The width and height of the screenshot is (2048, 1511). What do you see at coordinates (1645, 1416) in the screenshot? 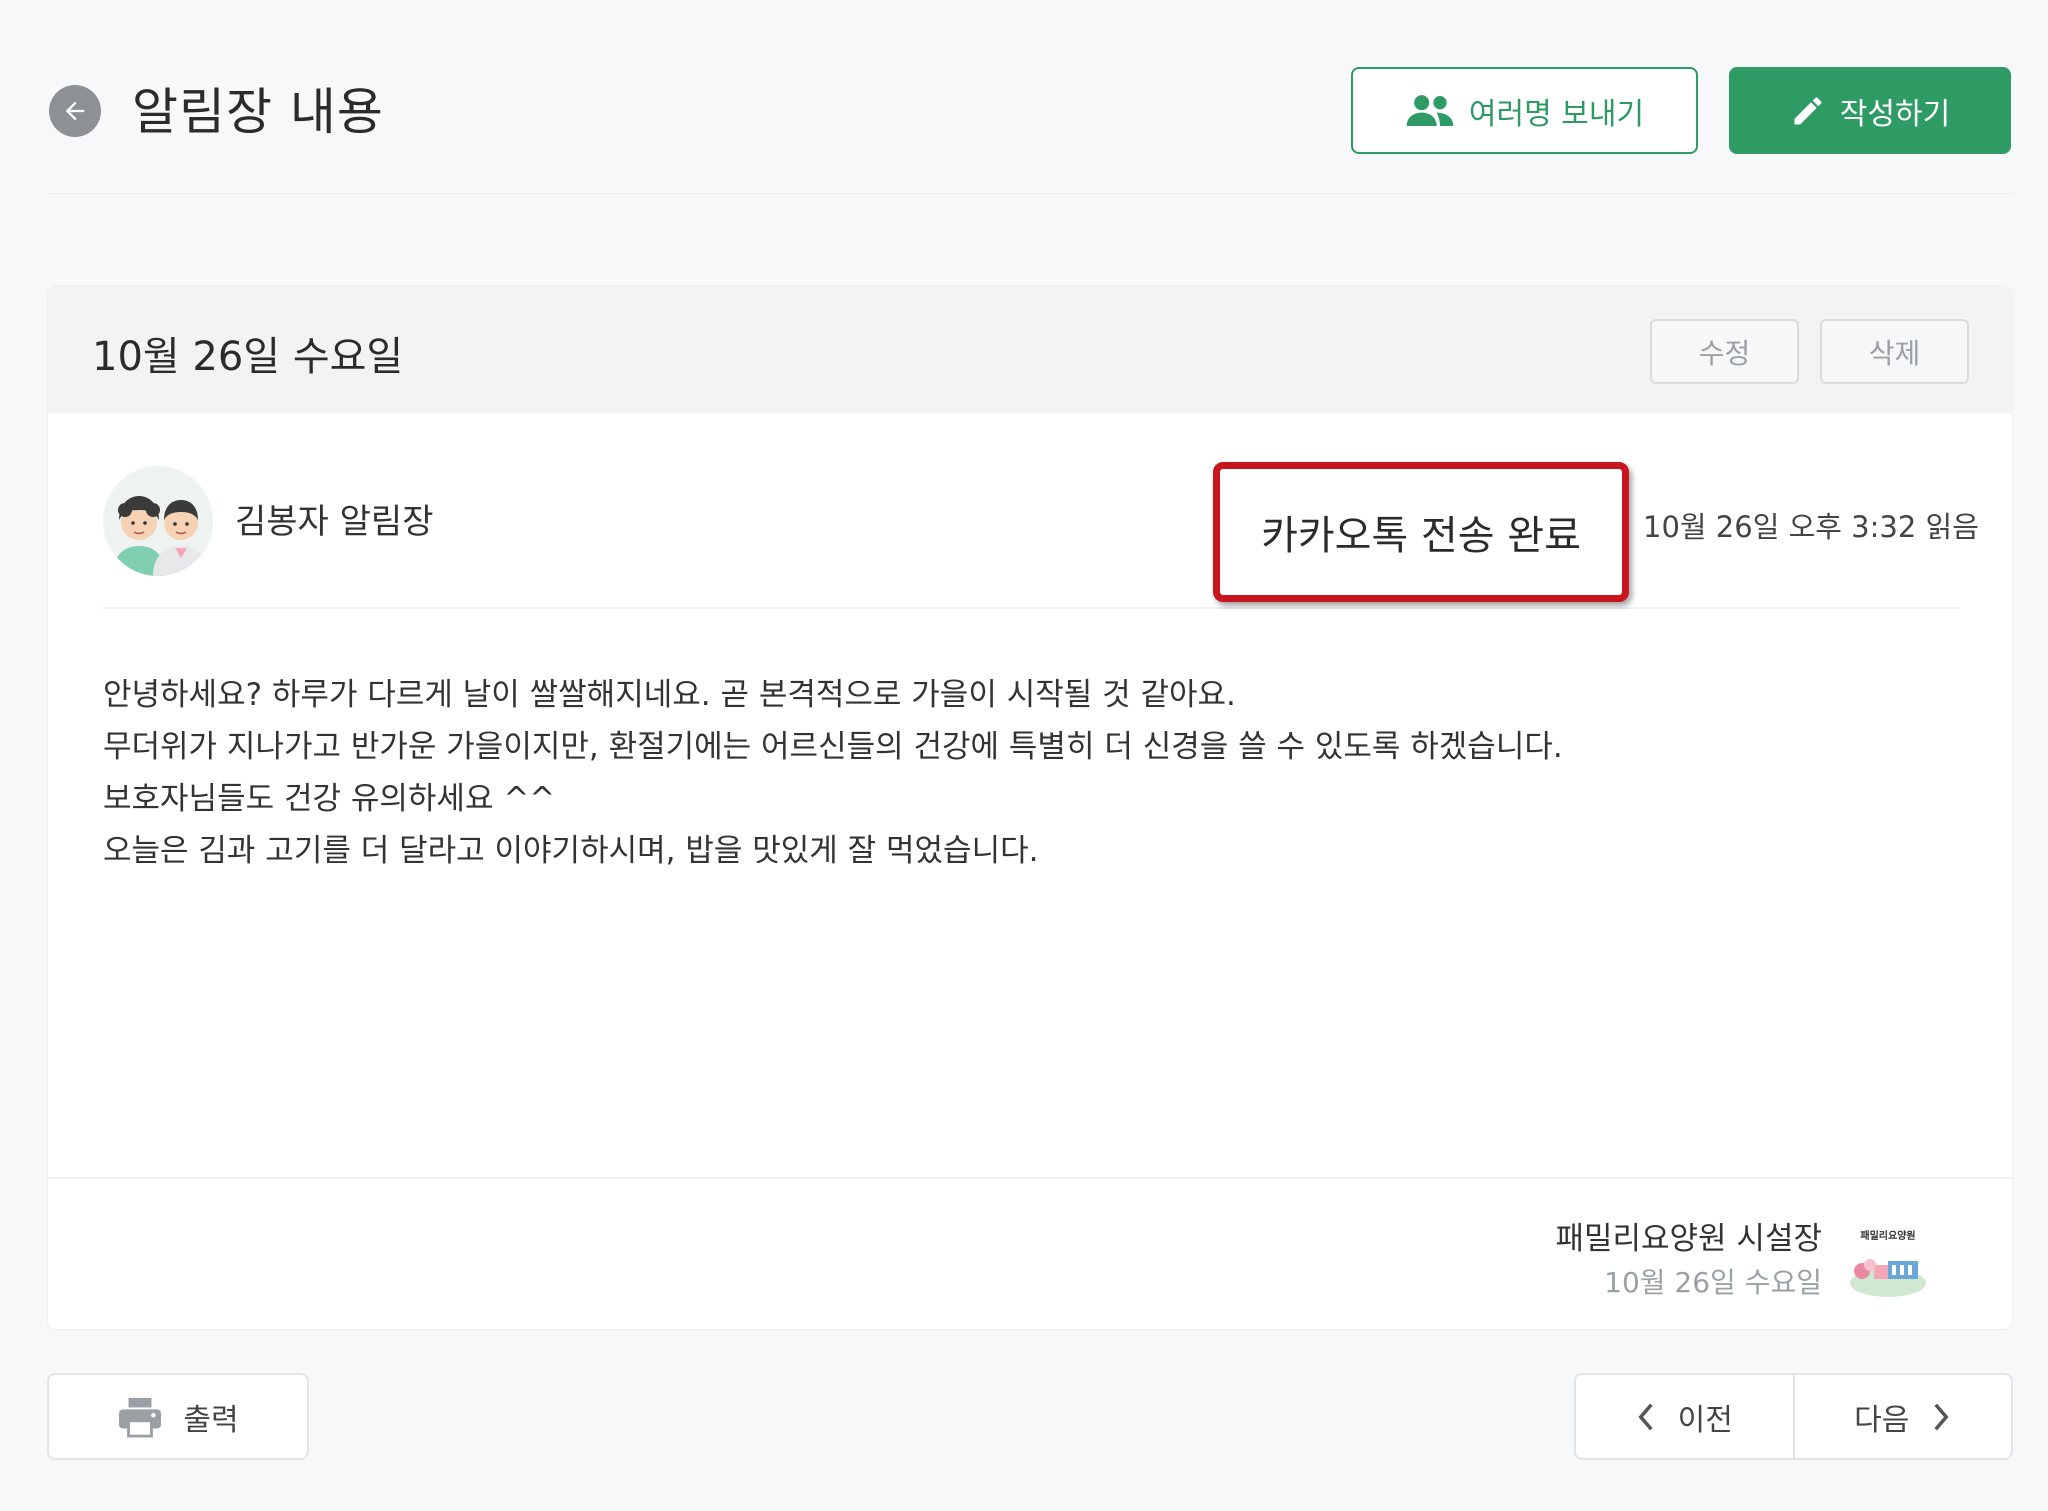
I see `chevron-left-icon` at bounding box center [1645, 1416].